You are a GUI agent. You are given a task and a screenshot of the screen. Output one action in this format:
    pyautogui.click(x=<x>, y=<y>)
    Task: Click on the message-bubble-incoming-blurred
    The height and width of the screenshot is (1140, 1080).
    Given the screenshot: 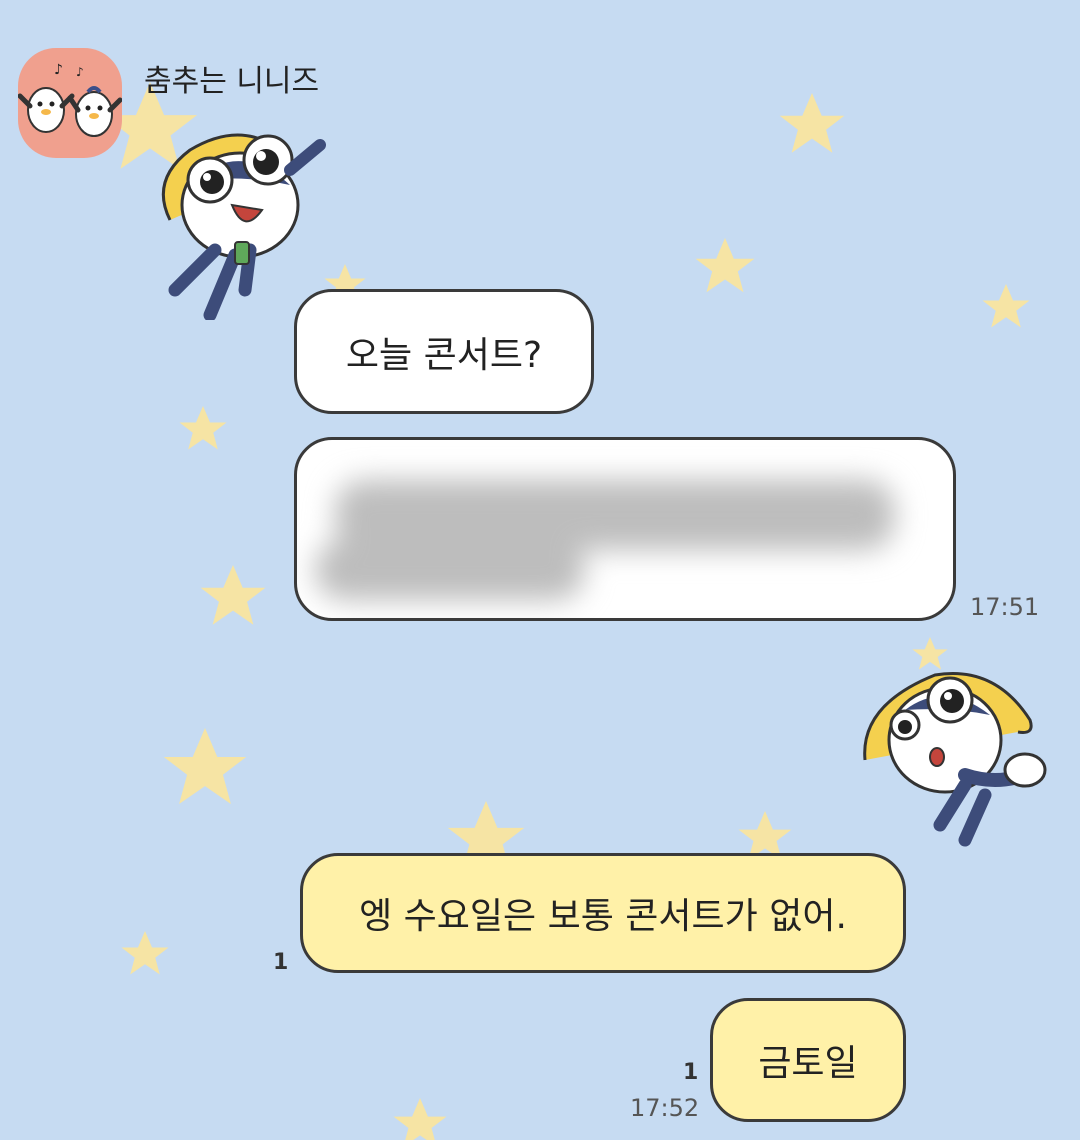 What is the action you would take?
    pyautogui.click(x=625, y=529)
    